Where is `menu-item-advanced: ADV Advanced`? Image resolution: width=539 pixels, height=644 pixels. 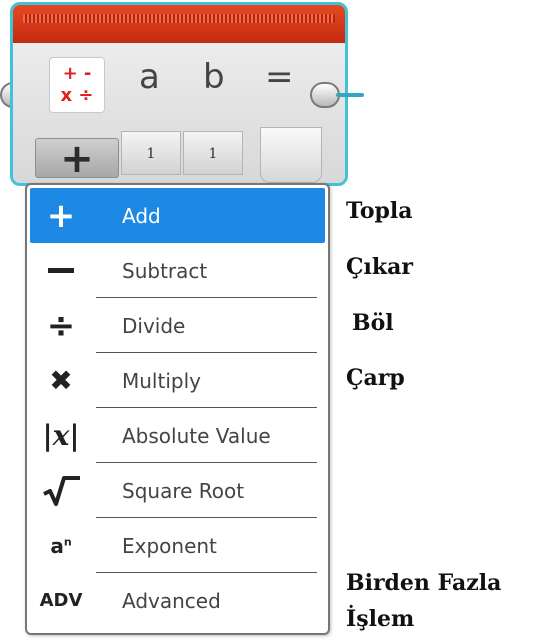 menu-item-advanced: ADV Advanced is located at coordinates (177, 600).